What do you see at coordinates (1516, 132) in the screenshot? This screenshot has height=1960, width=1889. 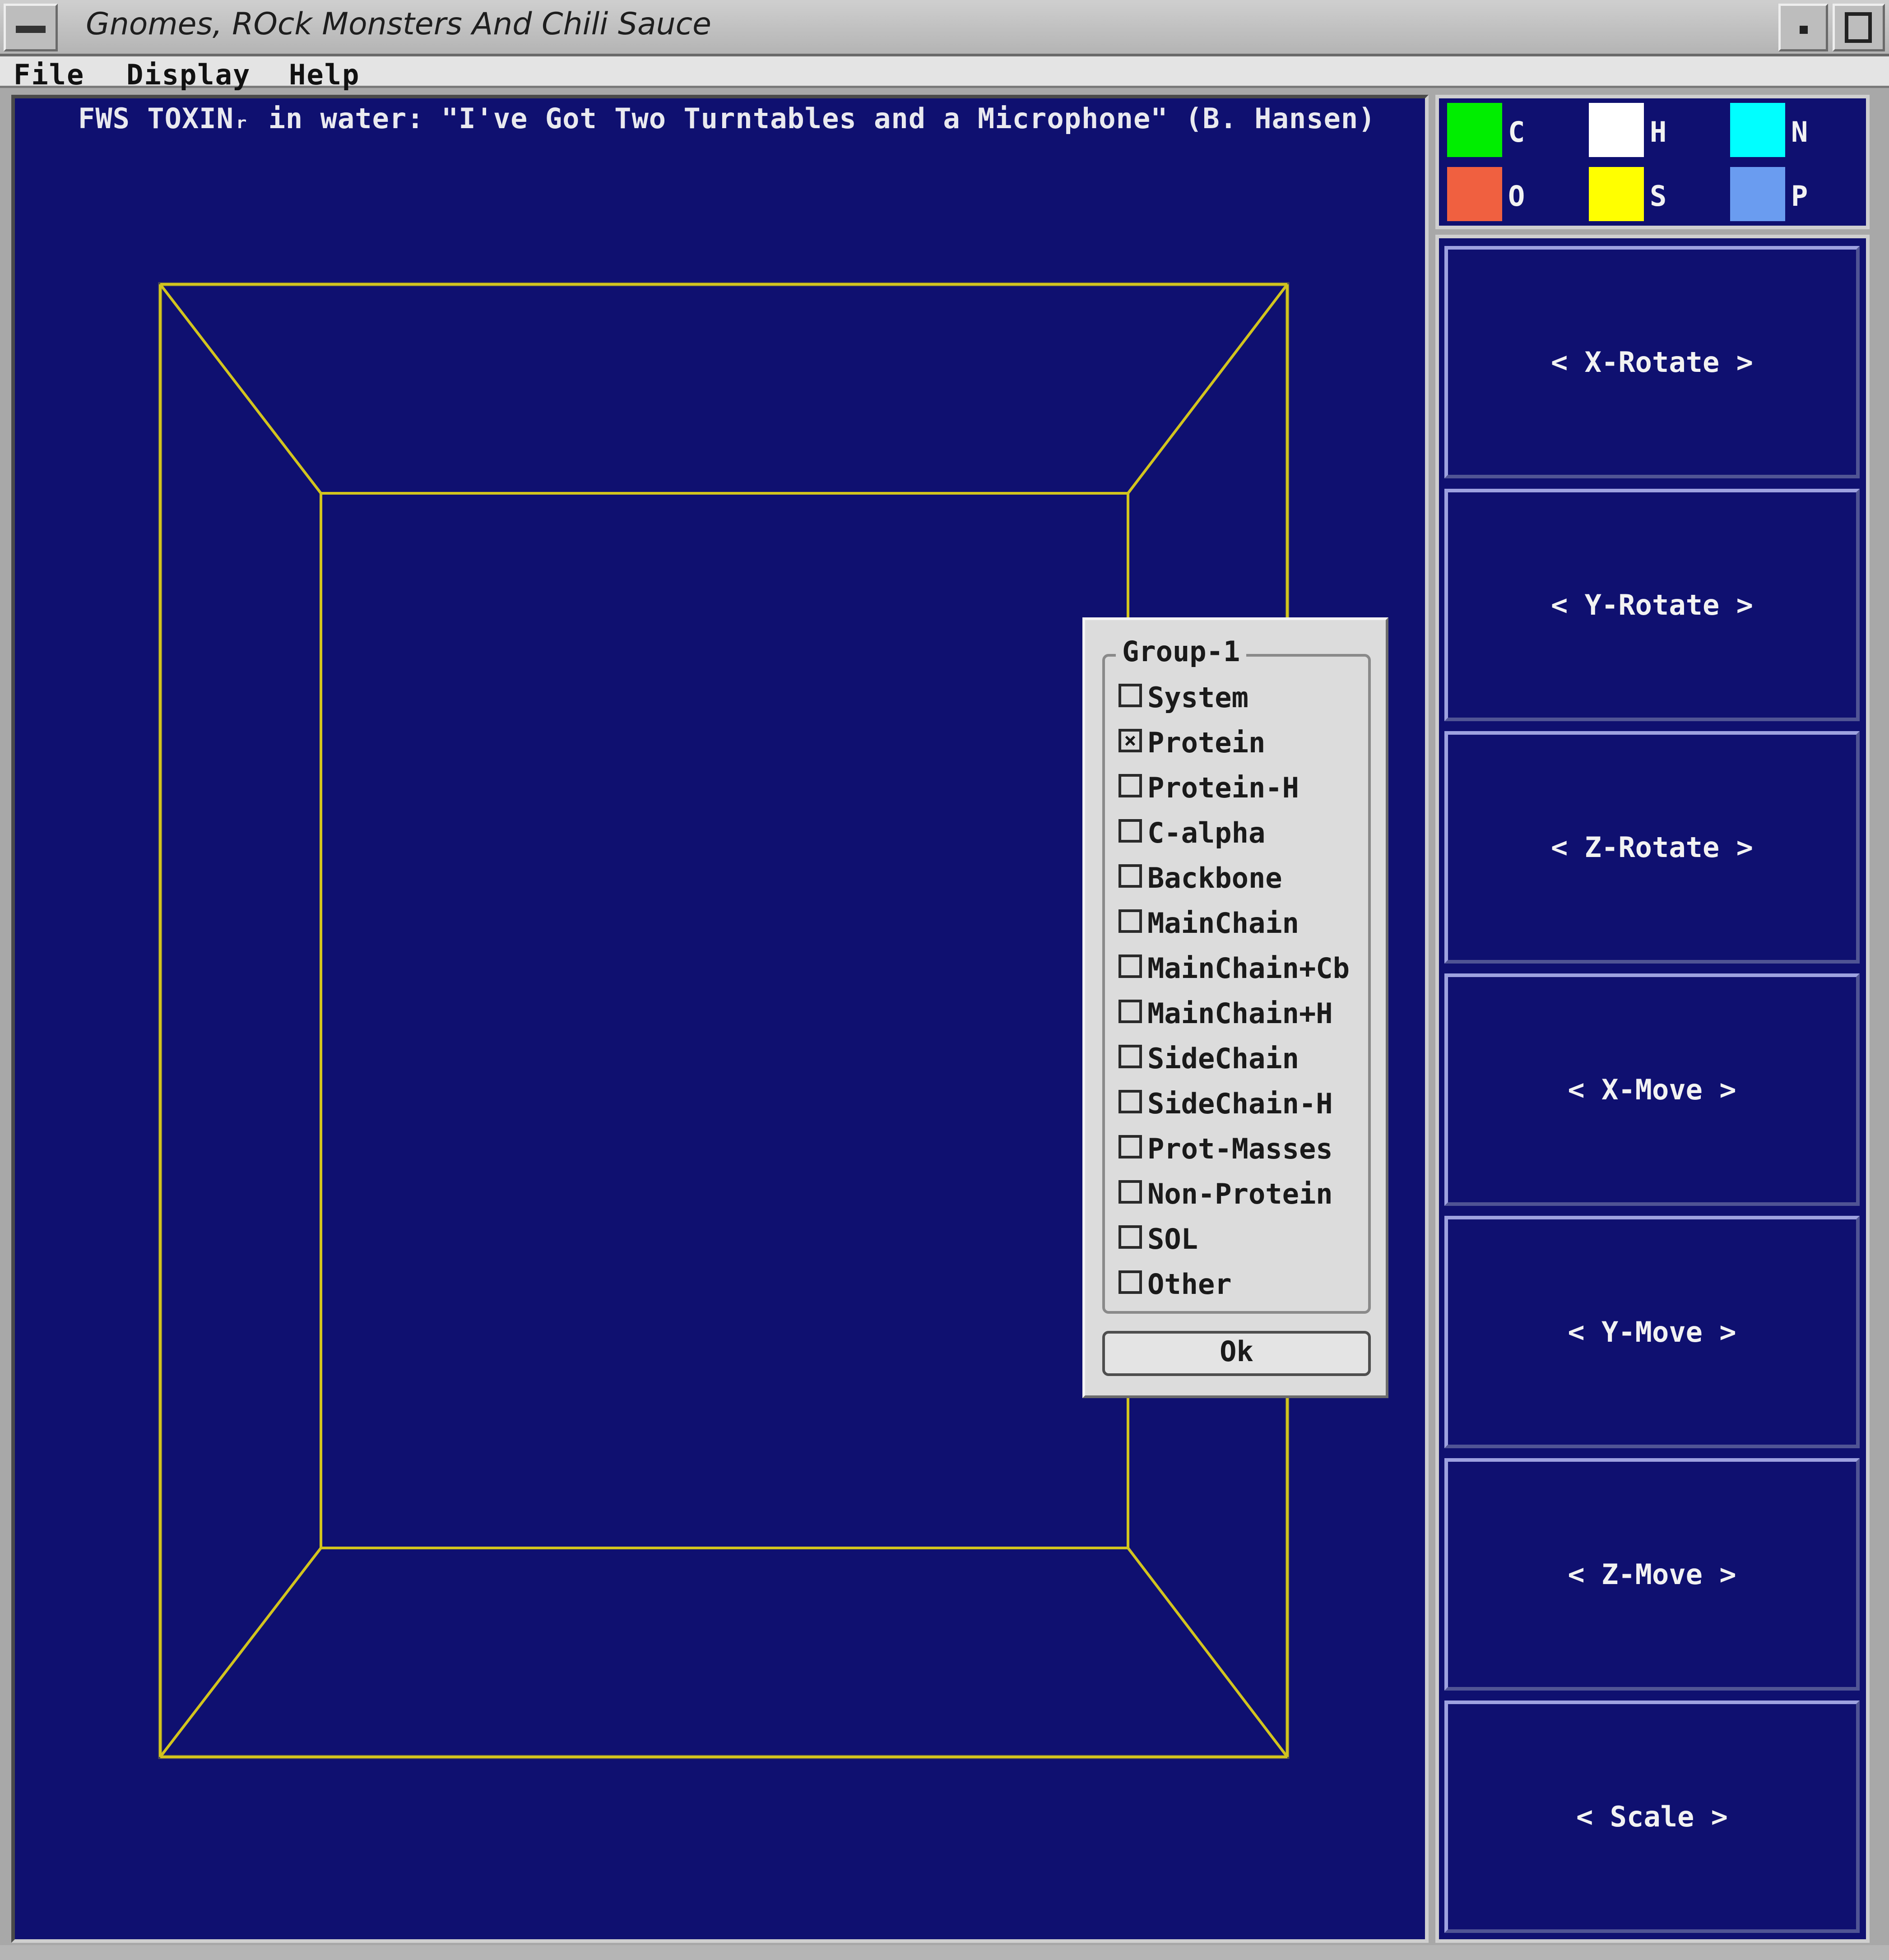 I see `legend-label: C` at bounding box center [1516, 132].